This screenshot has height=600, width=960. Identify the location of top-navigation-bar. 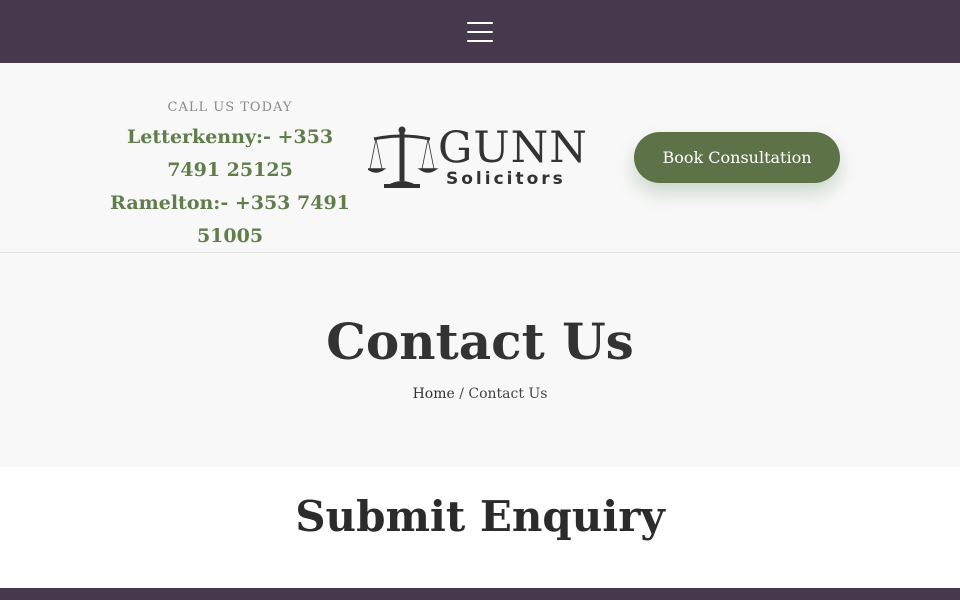
(480, 31).